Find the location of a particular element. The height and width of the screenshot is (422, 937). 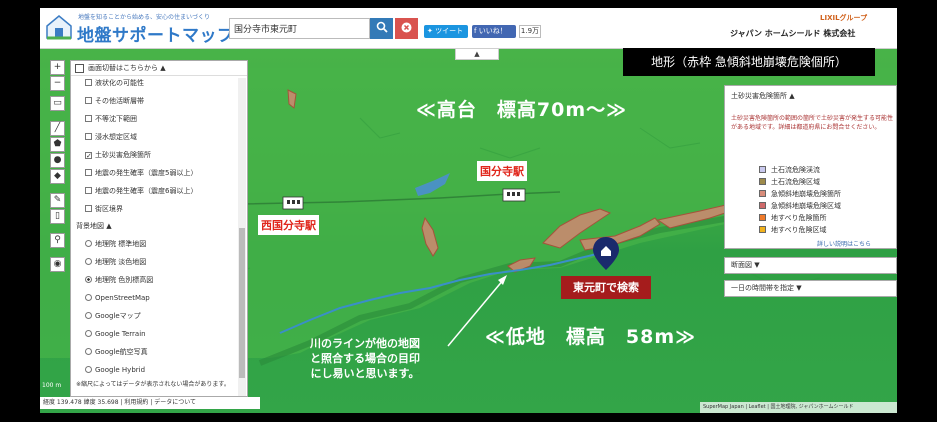

legend-title: 土砂災害危険箇所 ▲ is located at coordinates (763, 96).